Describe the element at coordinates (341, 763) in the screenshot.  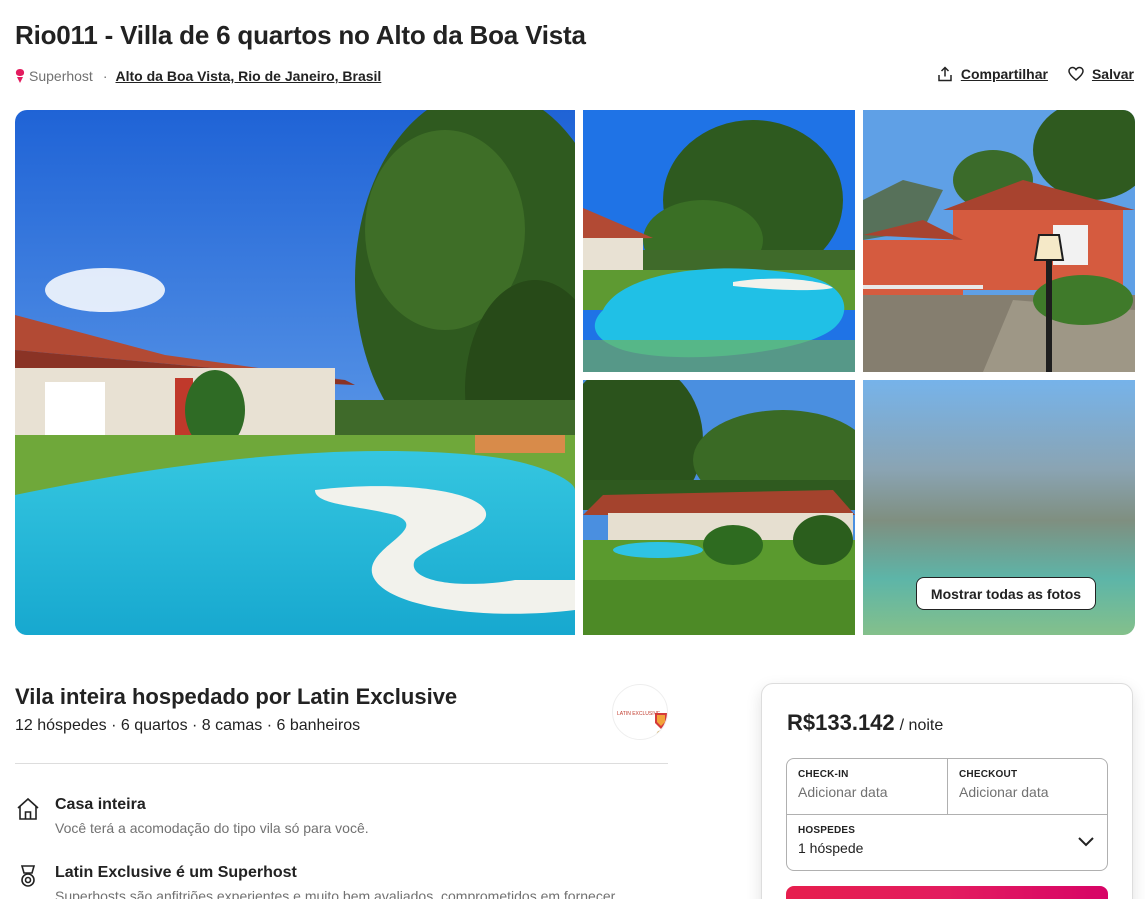
I see `section-divider` at that location.